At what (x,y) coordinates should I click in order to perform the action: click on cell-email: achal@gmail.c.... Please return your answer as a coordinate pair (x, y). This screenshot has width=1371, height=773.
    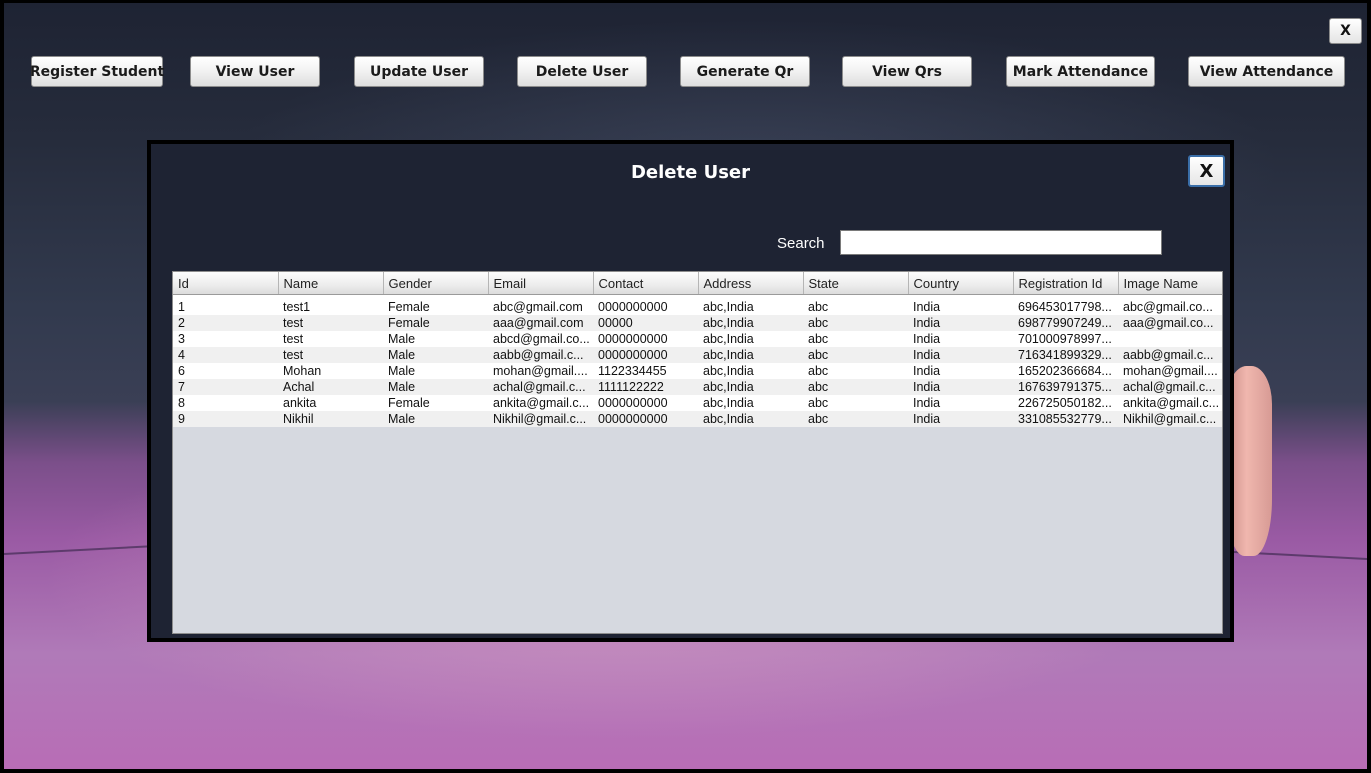
    Looking at the image, I should click on (540, 387).